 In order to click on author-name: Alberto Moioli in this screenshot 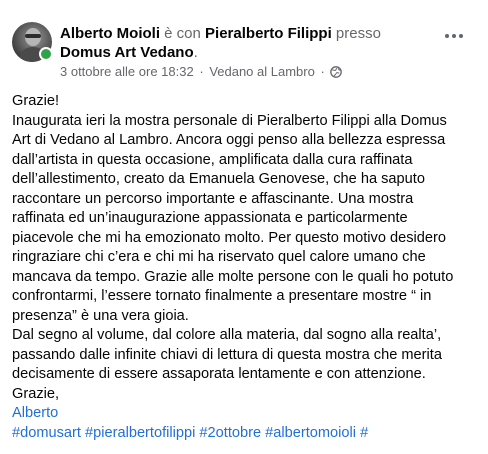, I will do `click(110, 33)`.